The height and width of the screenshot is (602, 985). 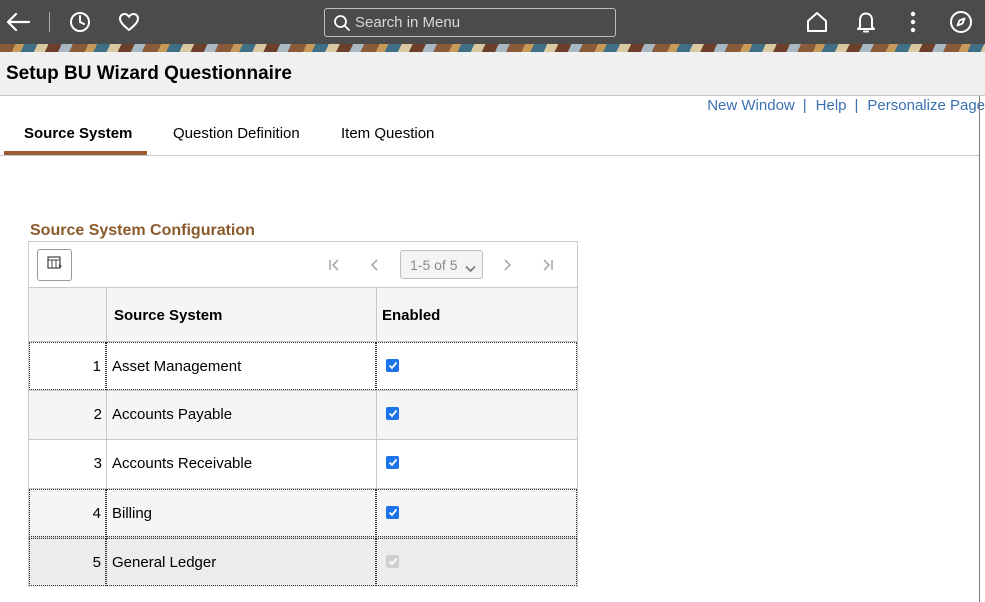 What do you see at coordinates (67, 366) in the screenshot?
I see `row-number: 1` at bounding box center [67, 366].